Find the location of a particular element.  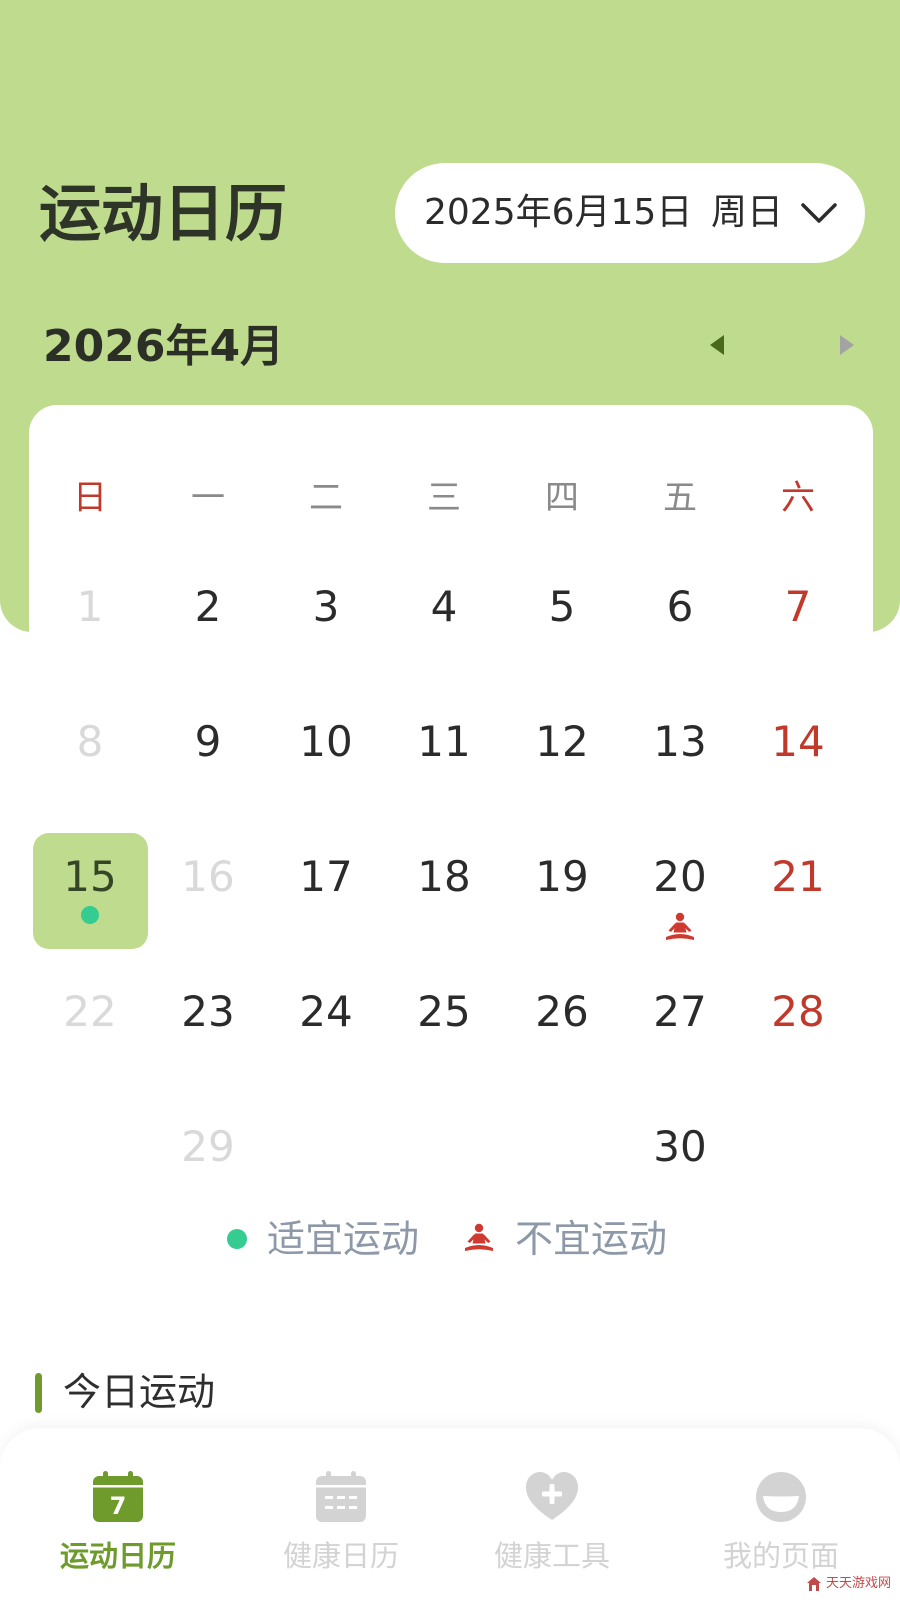

prev-month-button is located at coordinates (717, 345).